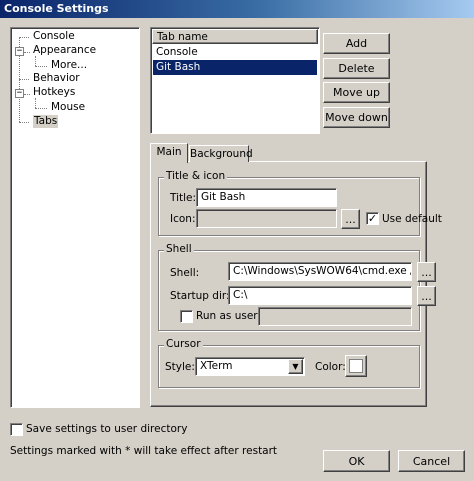 The height and width of the screenshot is (481, 474). I want to click on tree-item-behavior: Behavior, so click(56, 78).